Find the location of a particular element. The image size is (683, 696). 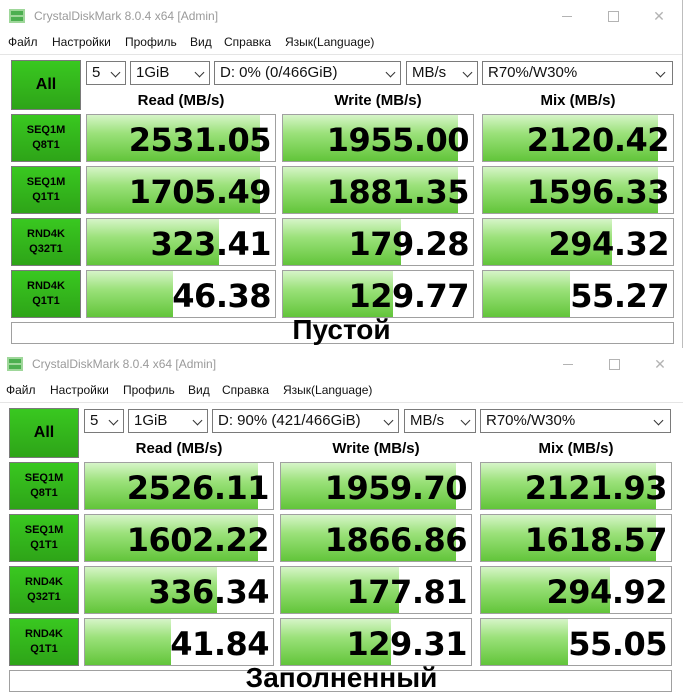

mix-result-cell: 1596.33 is located at coordinates (578, 190).